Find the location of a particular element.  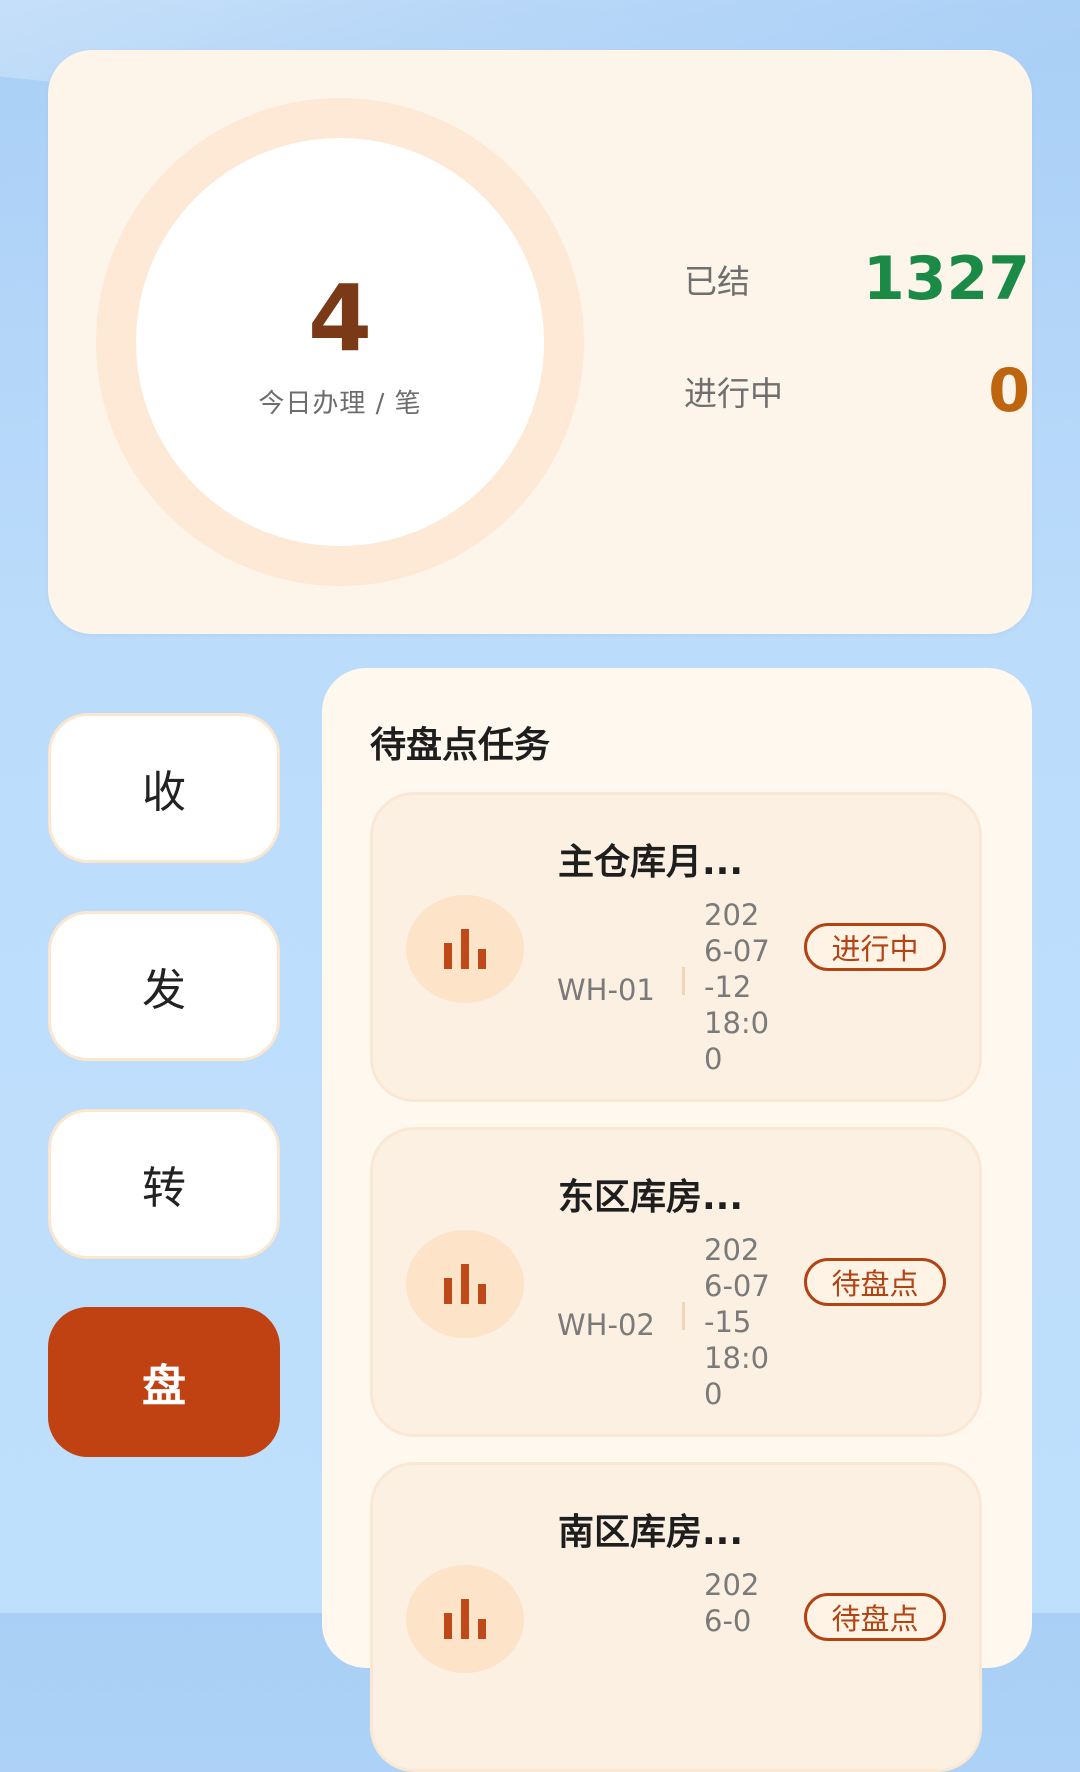

side-nav-inventory-button: 盘 is located at coordinates (164, 1382).